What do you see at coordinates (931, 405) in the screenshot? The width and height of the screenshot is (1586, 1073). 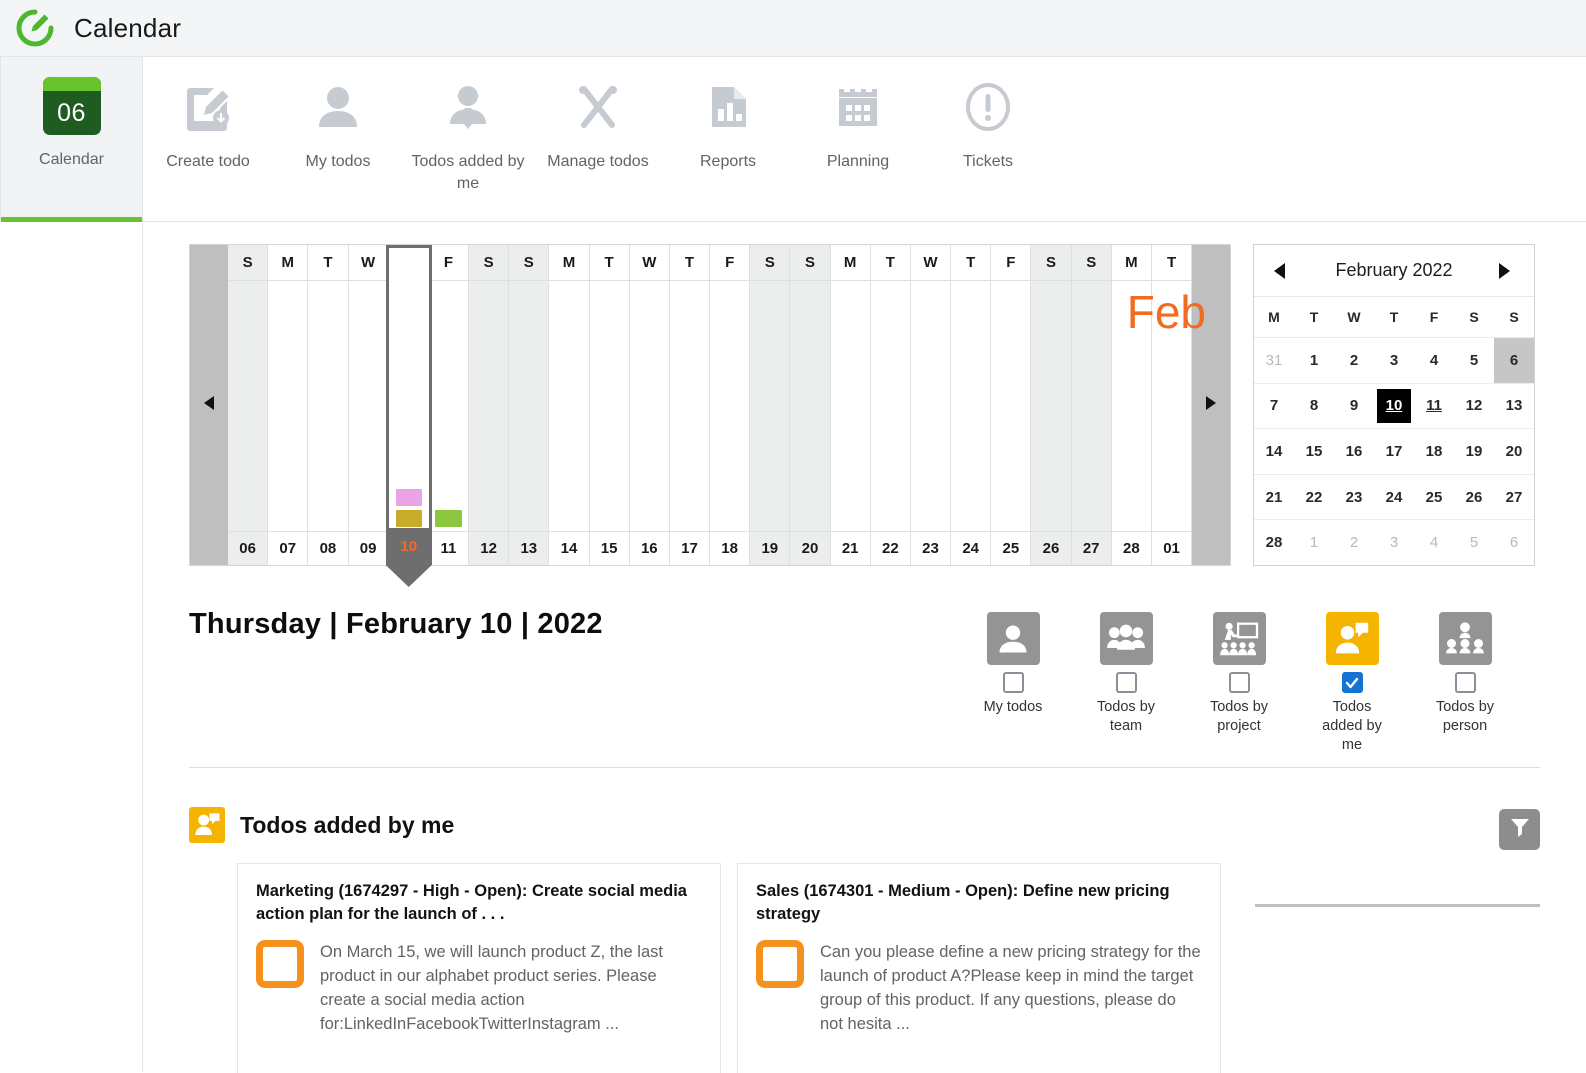 I see `timeline-day-column: W 23` at bounding box center [931, 405].